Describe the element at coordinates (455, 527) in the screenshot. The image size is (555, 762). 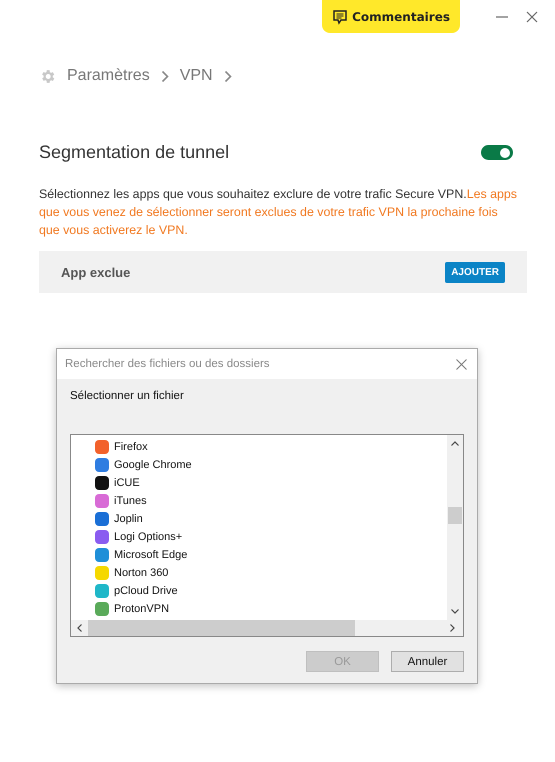
I see `vertical-scrollbar` at that location.